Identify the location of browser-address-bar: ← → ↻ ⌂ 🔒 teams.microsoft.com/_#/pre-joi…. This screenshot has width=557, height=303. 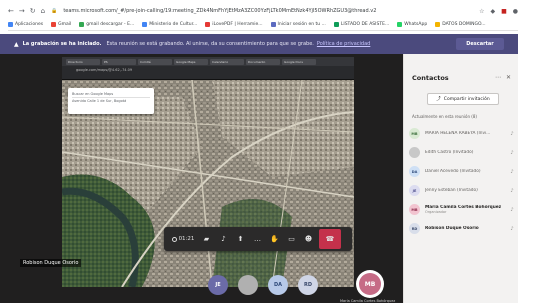
(263, 11).